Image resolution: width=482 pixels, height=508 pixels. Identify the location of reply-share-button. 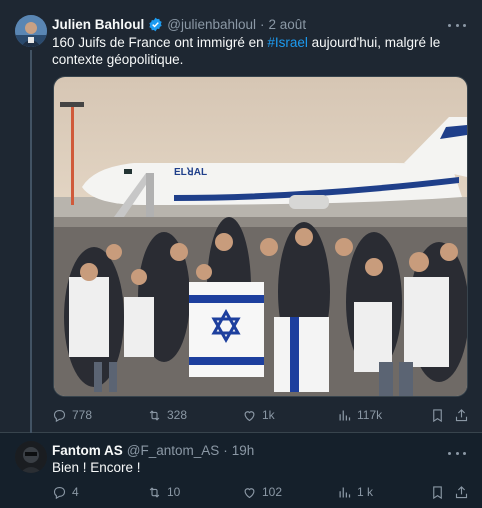
(461, 492).